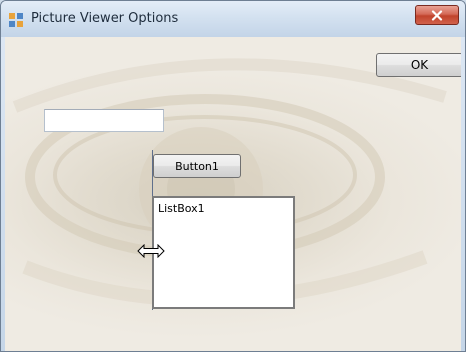 Image resolution: width=466 pixels, height=352 pixels. What do you see at coordinates (105, 18) in the screenshot?
I see `window-title: Picture Viewer Options` at bounding box center [105, 18].